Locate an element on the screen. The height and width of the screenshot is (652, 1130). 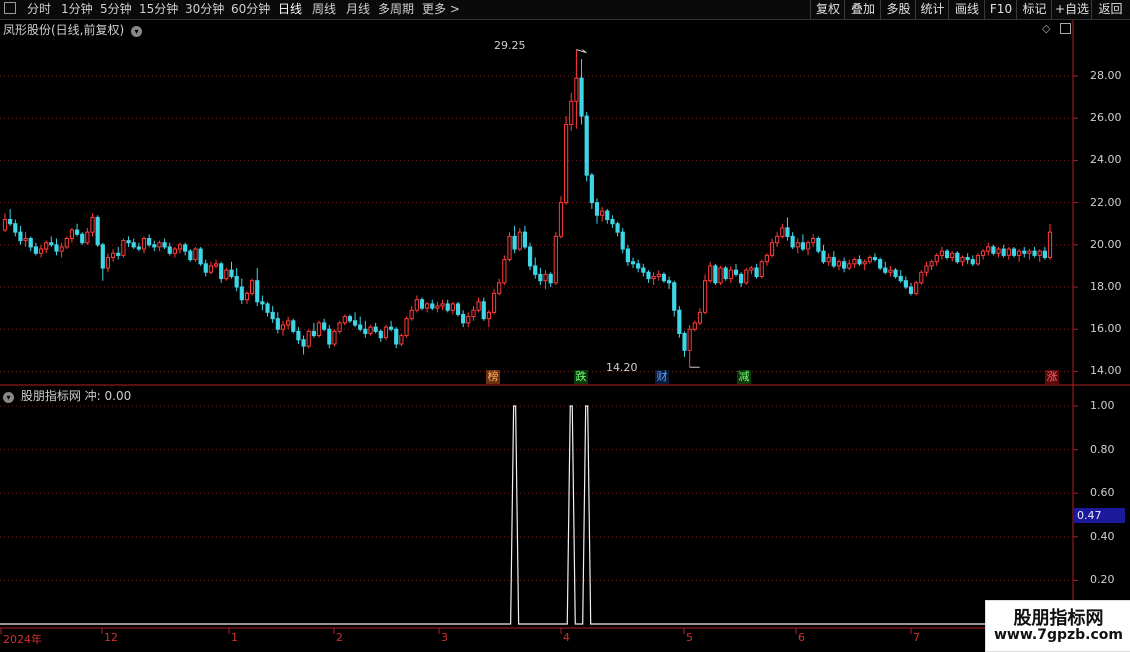
indicator-tick-label: 0.80 is located at coordinates (1102, 449).